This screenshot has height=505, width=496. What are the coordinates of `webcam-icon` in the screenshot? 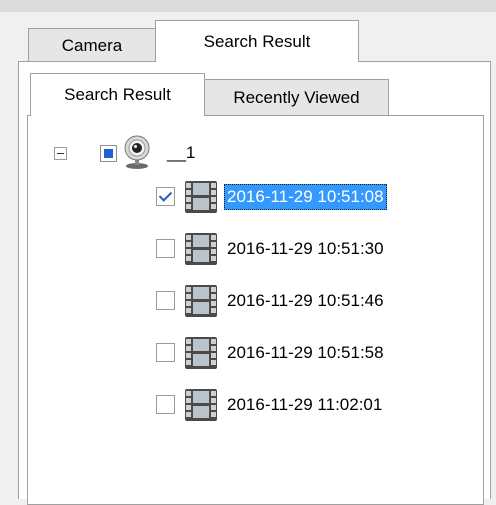 It's located at (137, 152).